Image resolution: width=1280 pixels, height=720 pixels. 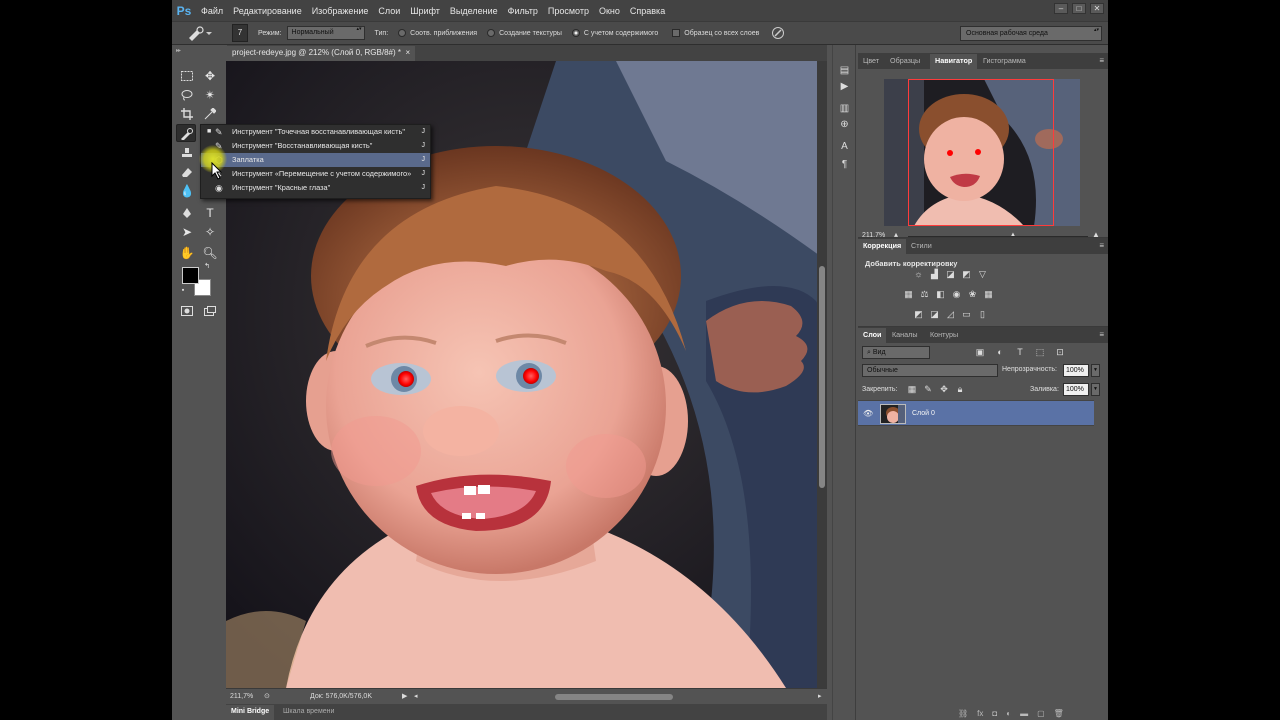 What do you see at coordinates (614, 697) in the screenshot?
I see `horizontal-scroll-thumb` at bounding box center [614, 697].